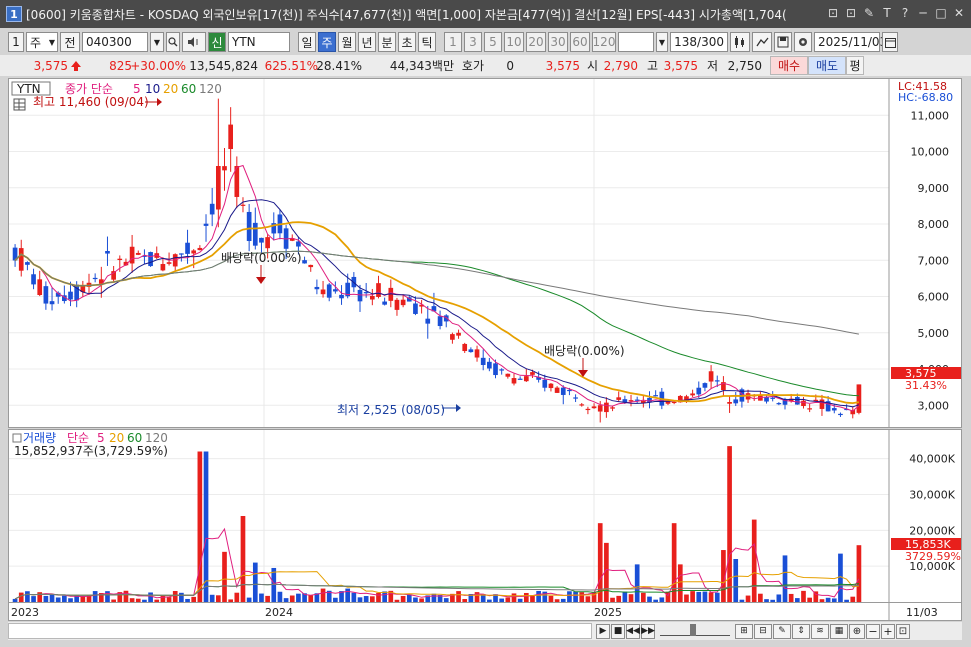  Describe the element at coordinates (427, 42) in the screenshot. I see `period-tab-tick: 틱` at that location.